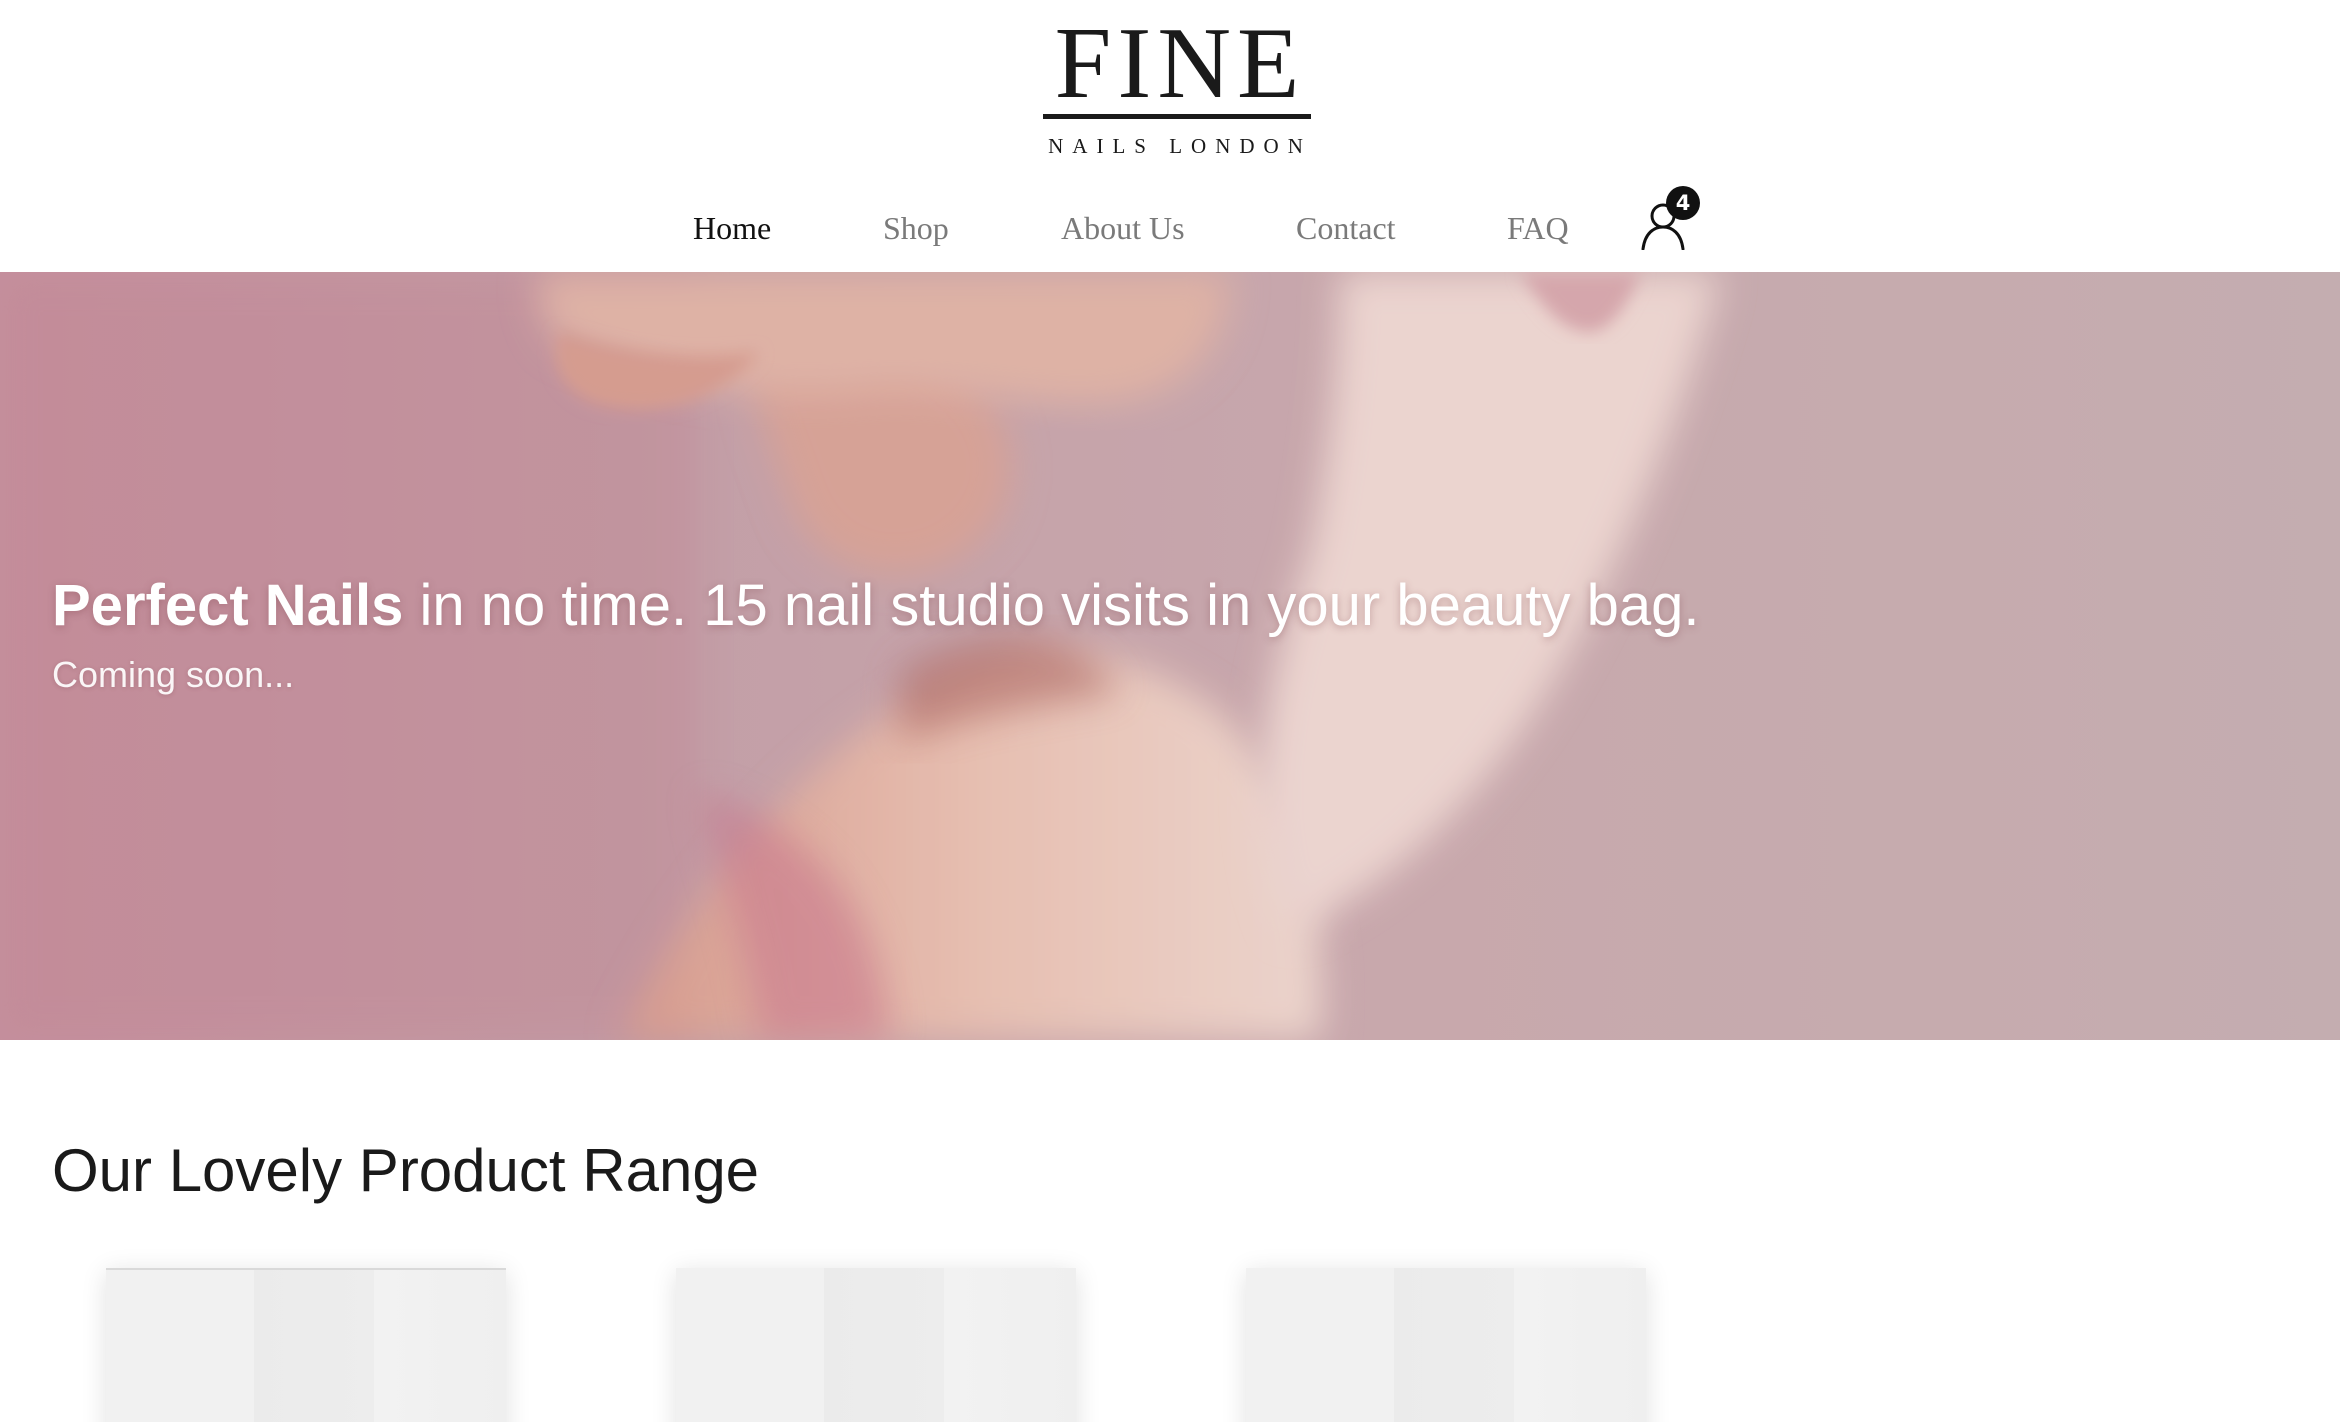 This screenshot has width=2340, height=1422. Describe the element at coordinates (406, 1170) in the screenshot. I see `section-title: Our Lovely Product Range` at that location.